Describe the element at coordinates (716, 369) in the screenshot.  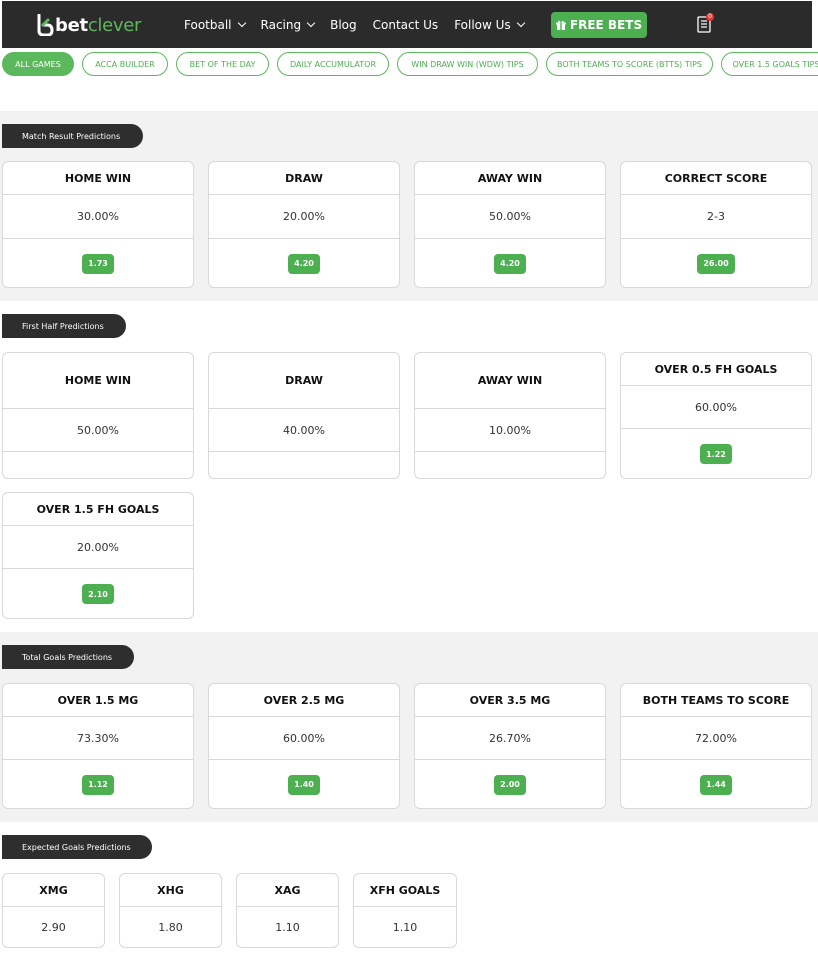
I see `card-title: OVER 0.5 FH GOALS` at that location.